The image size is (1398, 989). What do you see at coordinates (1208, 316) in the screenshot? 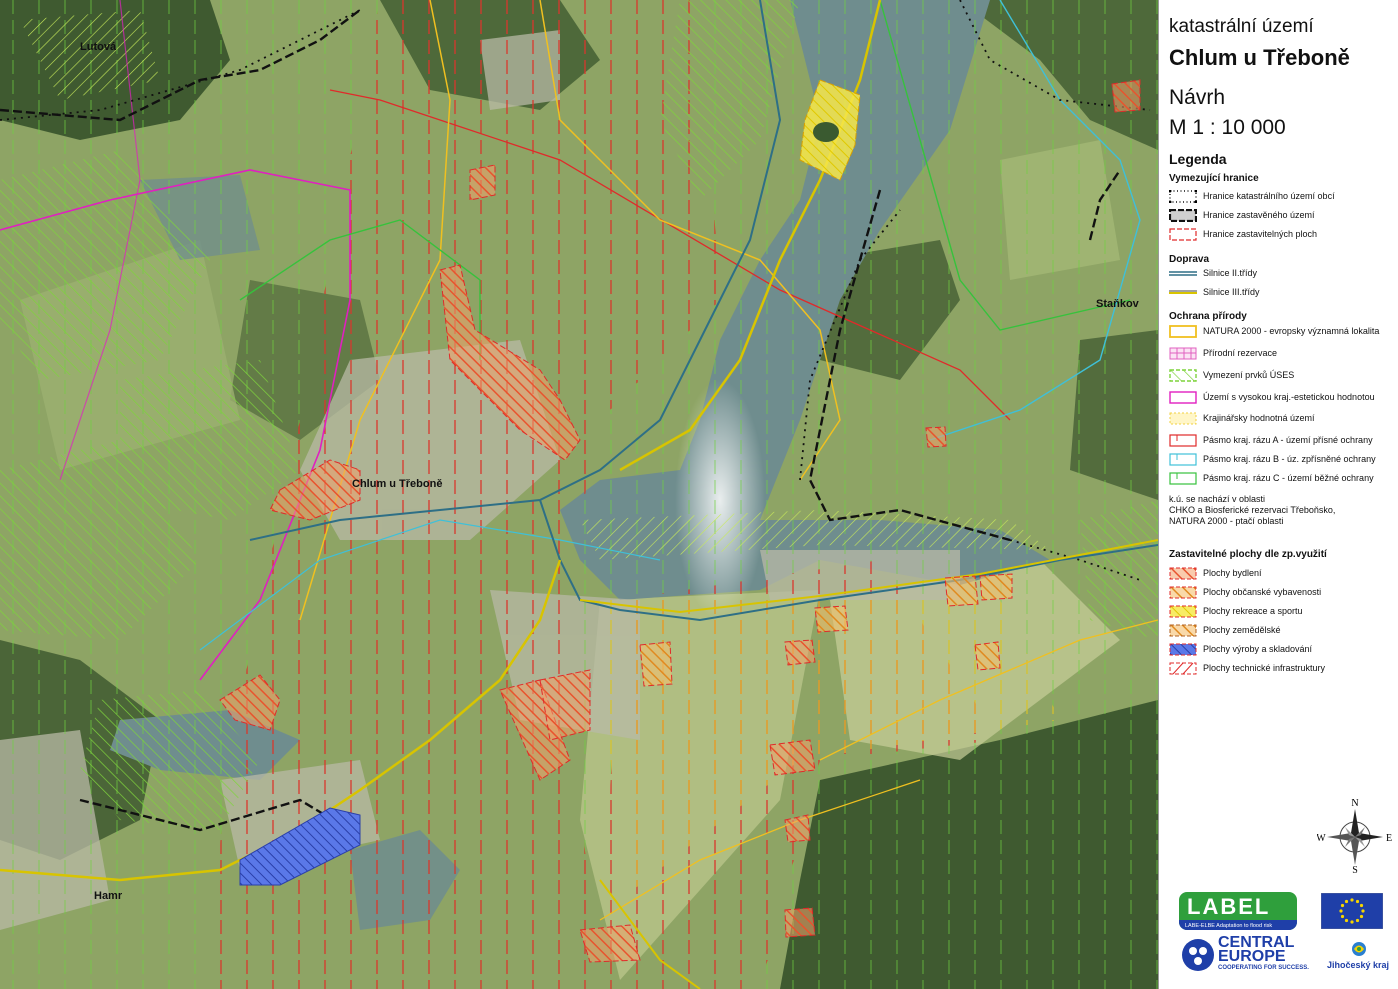
I see `legend-section-title: Ochrana přírody` at bounding box center [1208, 316].